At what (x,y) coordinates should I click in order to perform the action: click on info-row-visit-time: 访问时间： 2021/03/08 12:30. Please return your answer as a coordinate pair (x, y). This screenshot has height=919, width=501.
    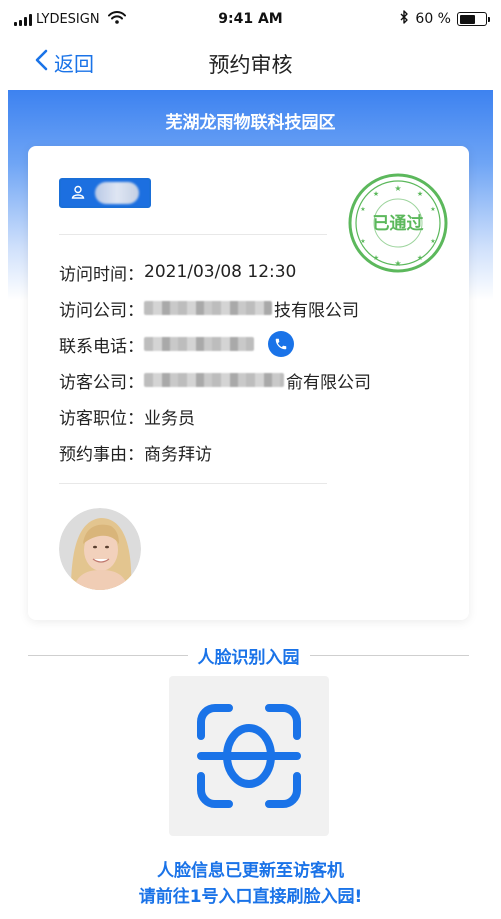
    Looking at the image, I should click on (249, 272).